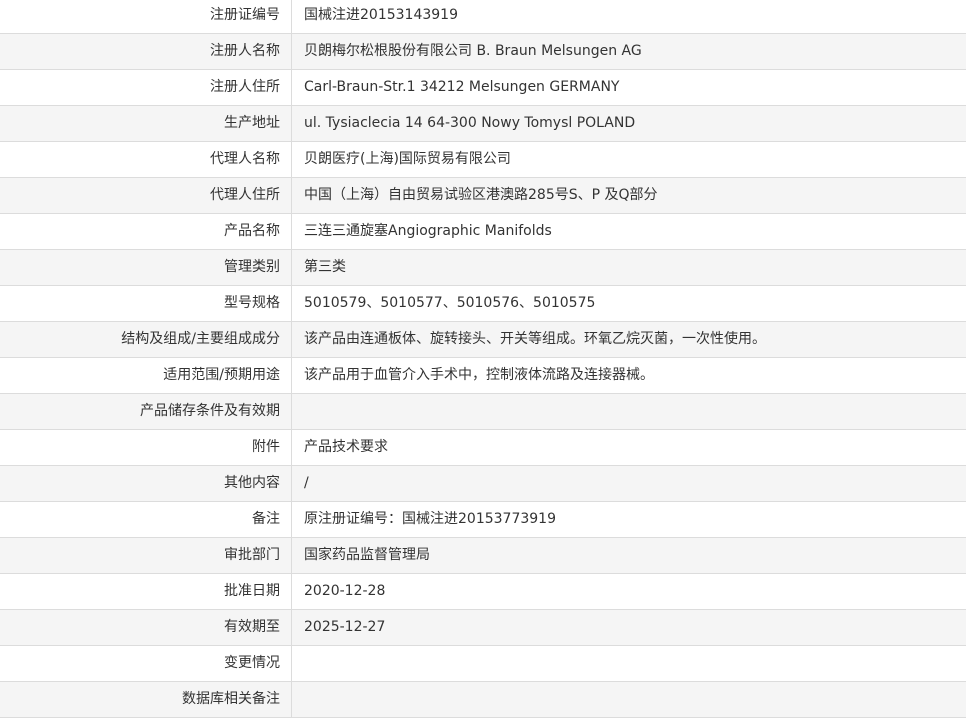 Image resolution: width=966 pixels, height=726 pixels. I want to click on agent-address-label: 代理人住所, so click(146, 195).